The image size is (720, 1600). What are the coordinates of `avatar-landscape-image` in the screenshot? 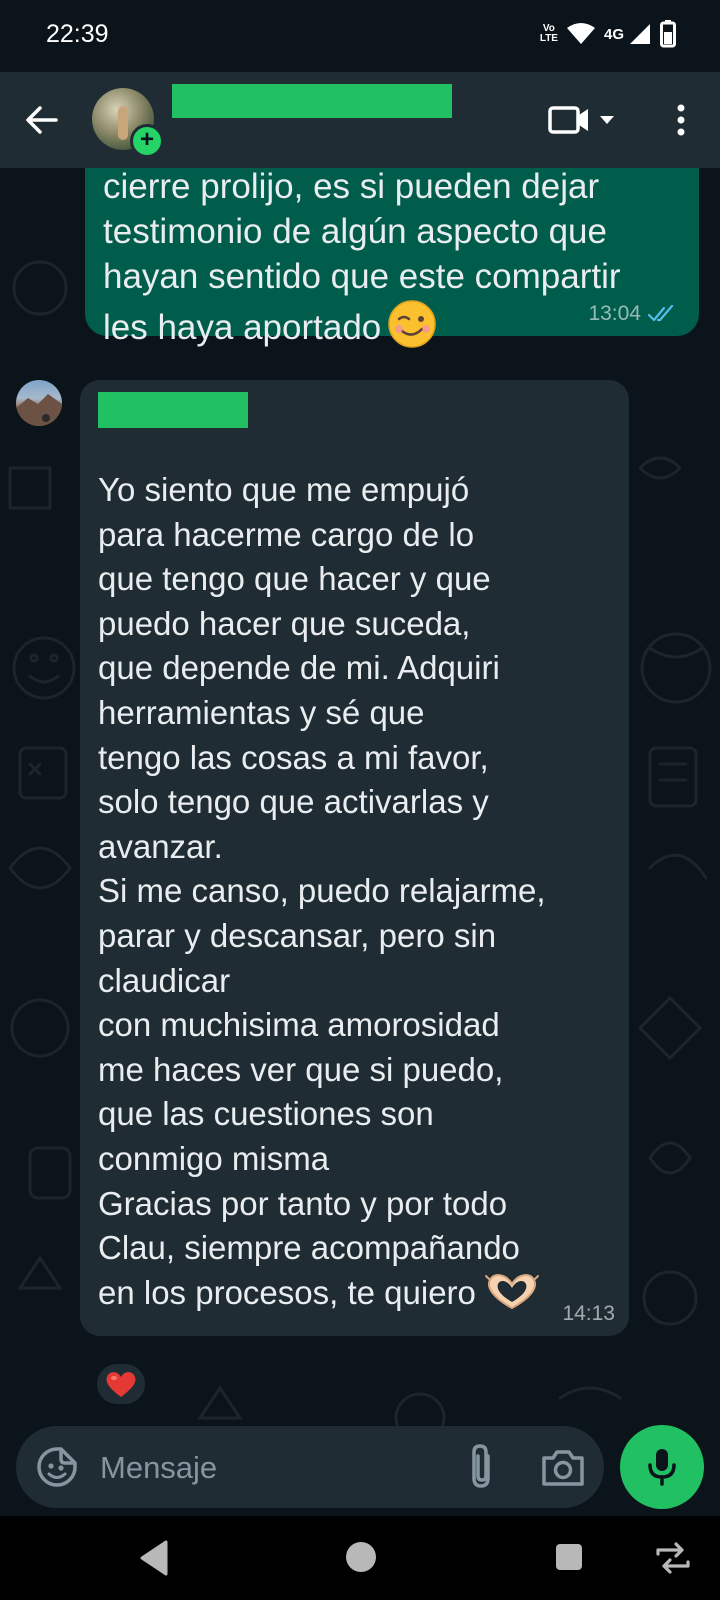 It's located at (39, 410).